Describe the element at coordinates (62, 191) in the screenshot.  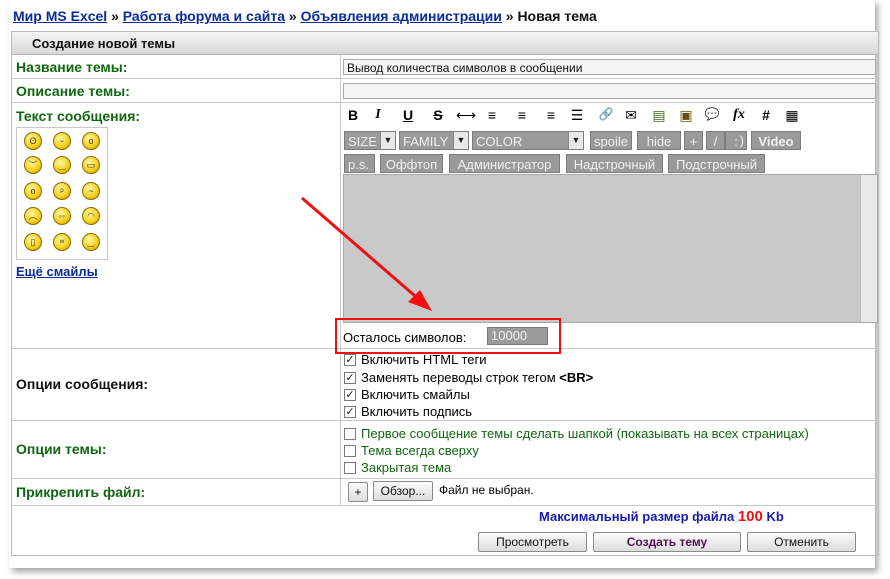
I see `smiley-icon: ᵖ` at that location.